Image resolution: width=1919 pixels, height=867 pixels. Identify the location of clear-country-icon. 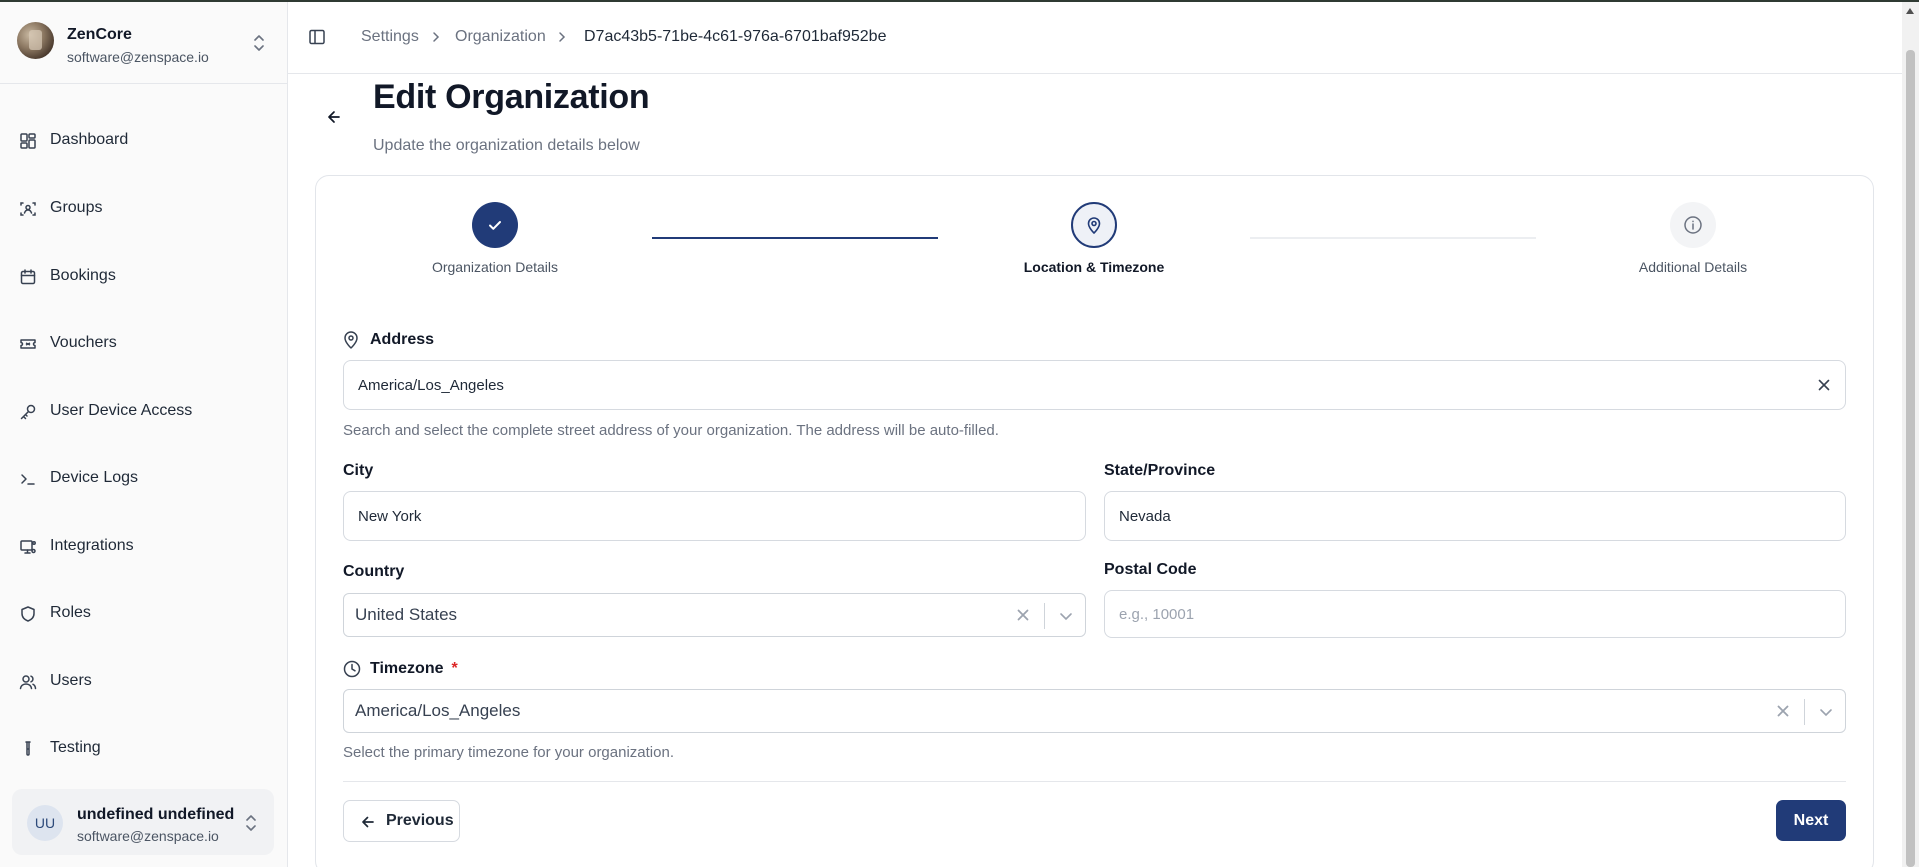
(1023, 615).